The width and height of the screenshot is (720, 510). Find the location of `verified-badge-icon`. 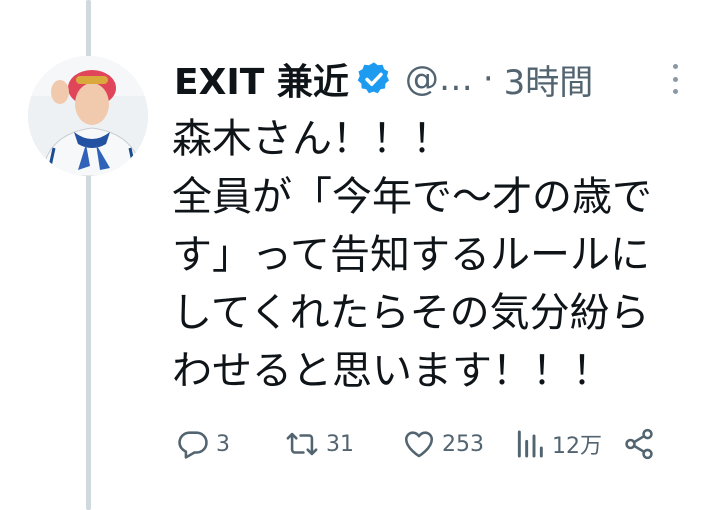

verified-badge-icon is located at coordinates (374, 79).